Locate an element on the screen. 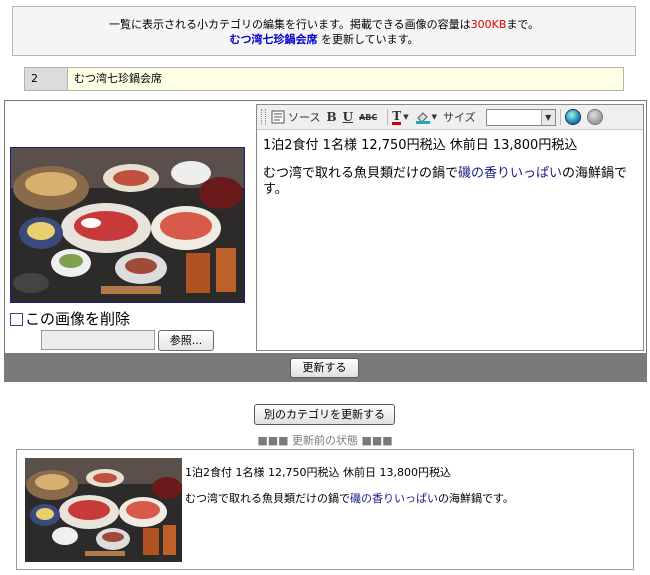 Image resolution: width=650 pixels, height=575 pixels. font-size-select: ▼ is located at coordinates (520, 117).